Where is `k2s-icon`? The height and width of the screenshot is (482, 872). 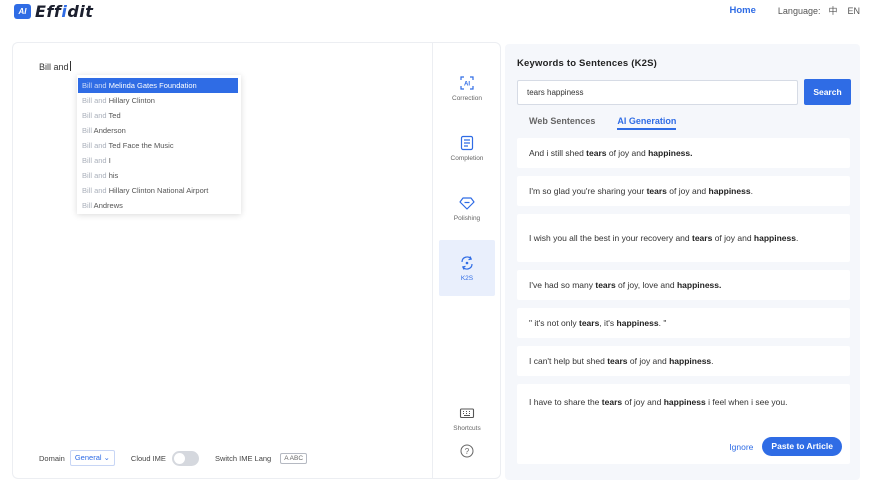
k2s-icon is located at coordinates (467, 262).